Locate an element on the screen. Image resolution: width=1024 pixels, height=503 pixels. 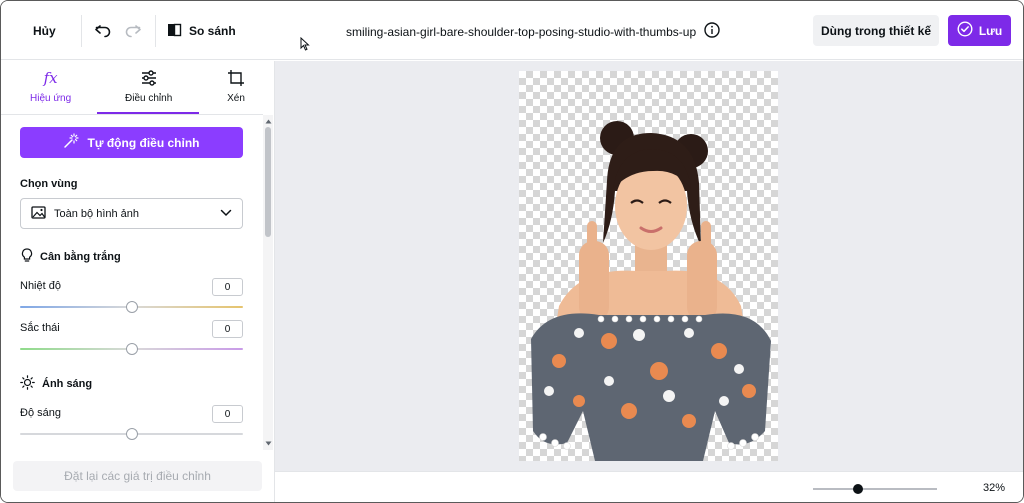
undo-icon is located at coordinates (103, 31).